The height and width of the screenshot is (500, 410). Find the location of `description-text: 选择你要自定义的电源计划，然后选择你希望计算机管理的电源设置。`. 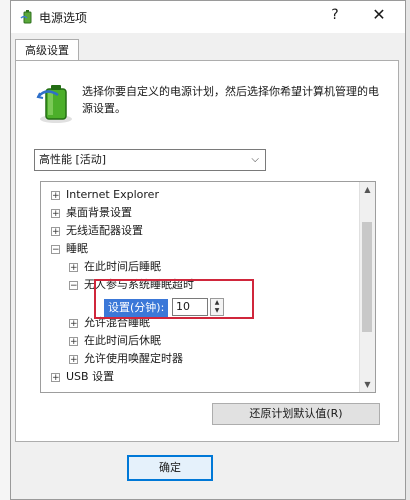

description-text: 选择你要自定义的电源计划，然后选择你希望计算机管理的电源设置。 is located at coordinates (230, 100).